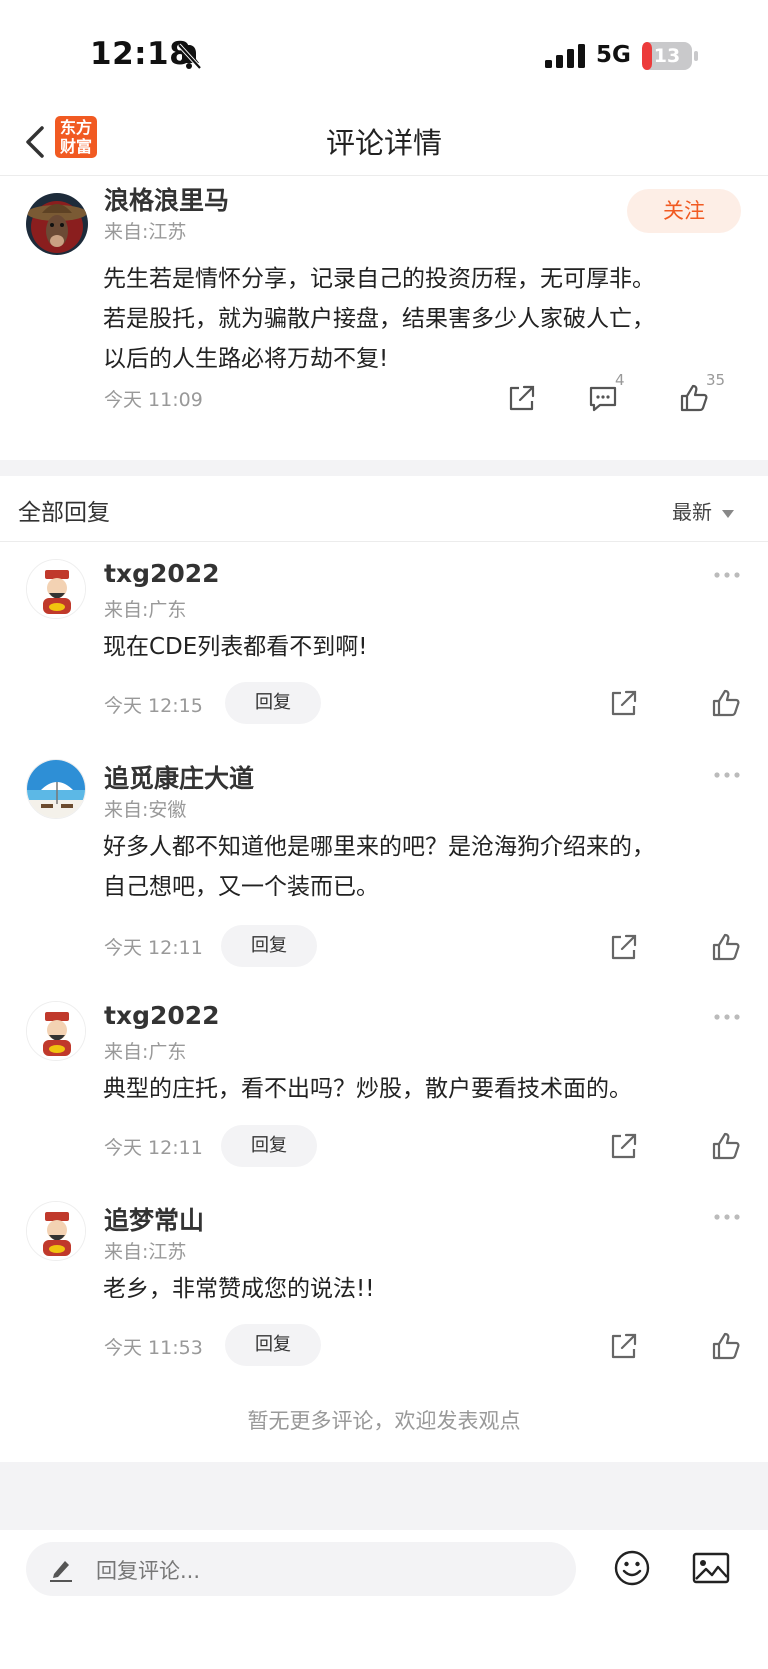 The width and height of the screenshot is (768, 1669). Describe the element at coordinates (379, 279) in the screenshot. I see `comment-line: 先生若是情怀分享，记录自己的投资历程，无可厚非。` at that location.